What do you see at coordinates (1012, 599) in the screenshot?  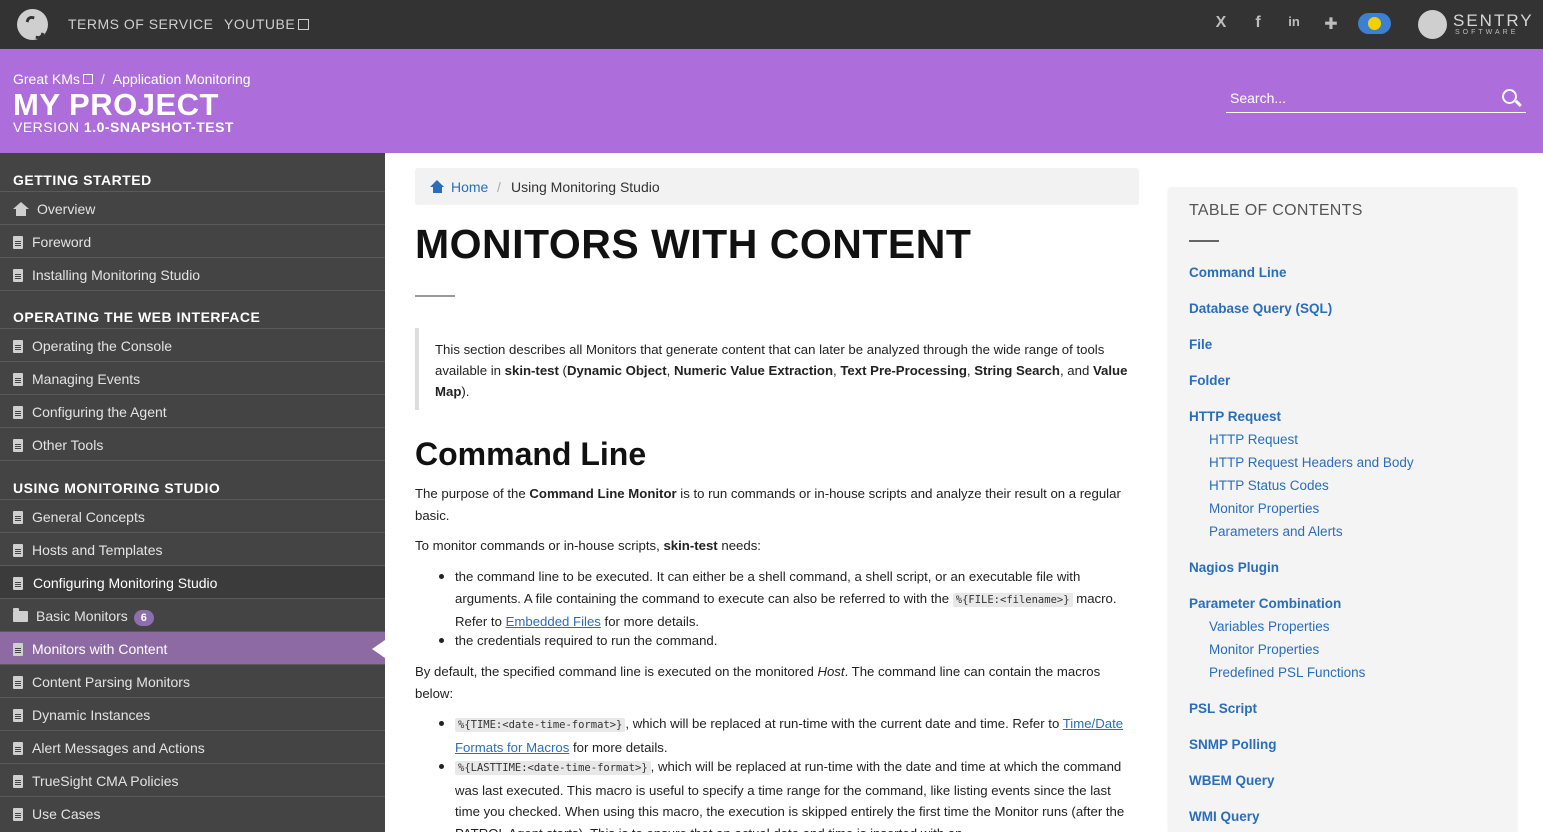 I see `code-macro: %{FILE:<filename>}` at bounding box center [1012, 599].